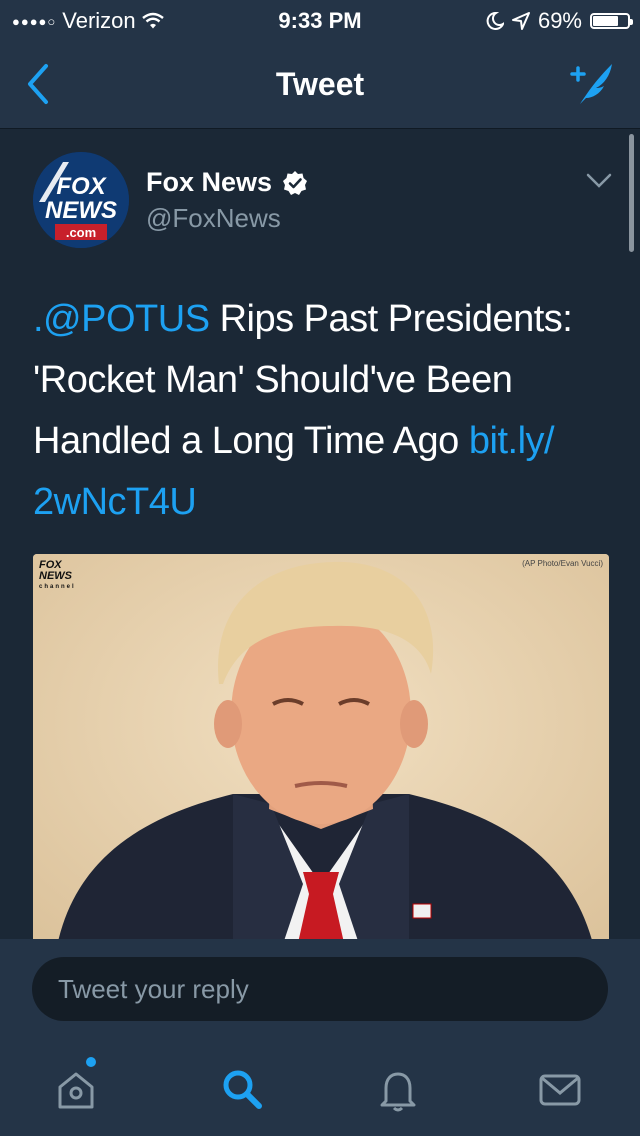 This screenshot has height=1136, width=640. I want to click on search-icon, so click(242, 1089).